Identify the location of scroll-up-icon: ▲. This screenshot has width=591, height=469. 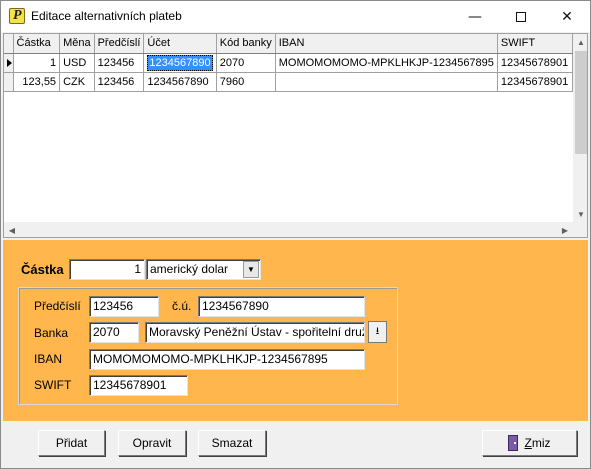
(580, 42).